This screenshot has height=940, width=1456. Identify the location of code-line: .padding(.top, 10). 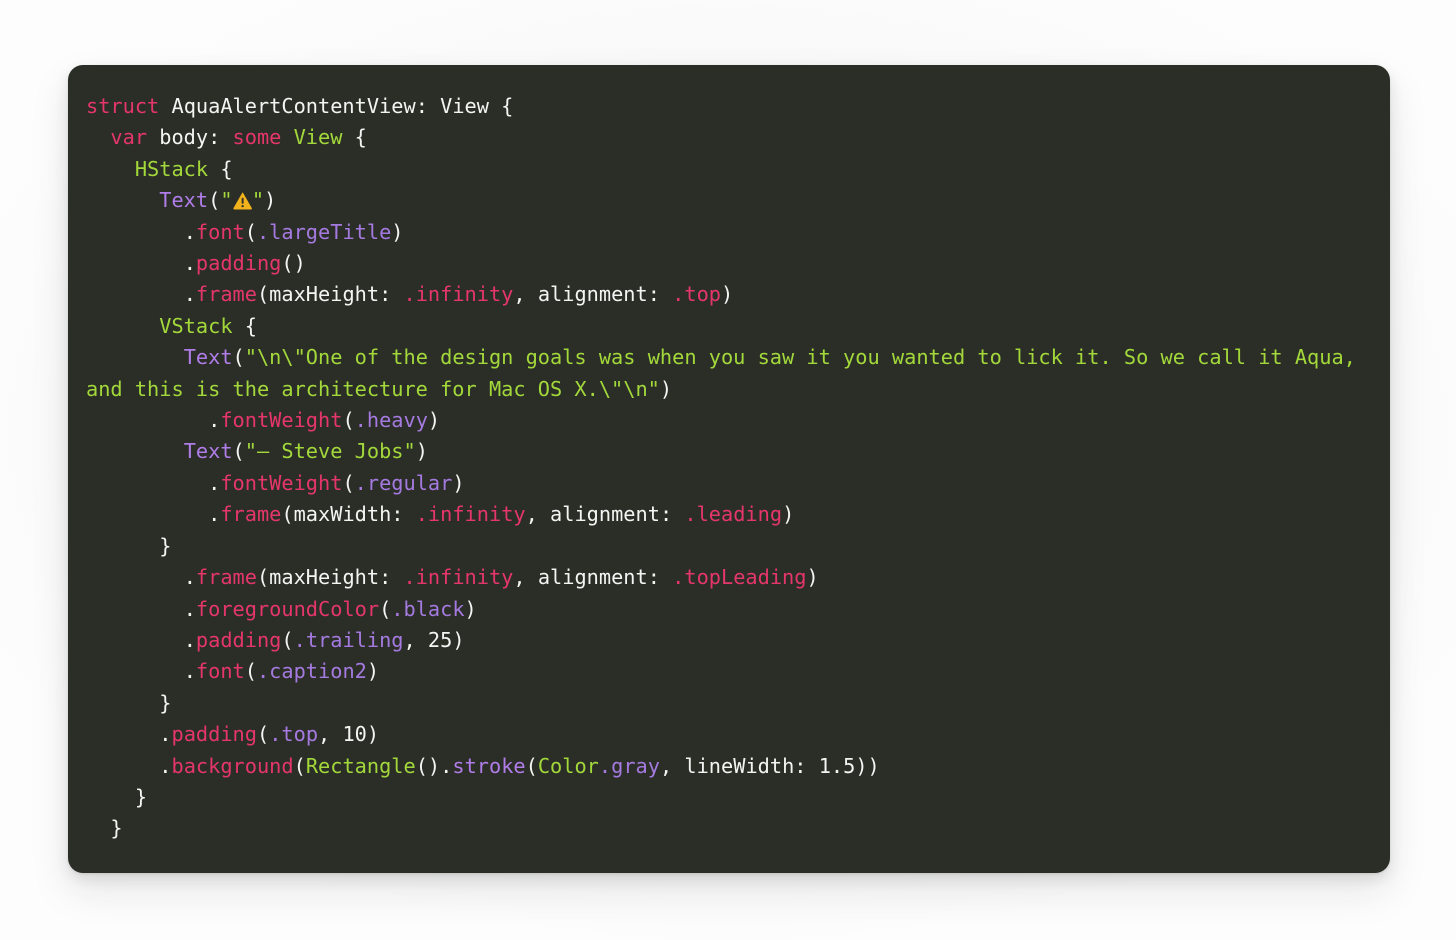
(232, 734).